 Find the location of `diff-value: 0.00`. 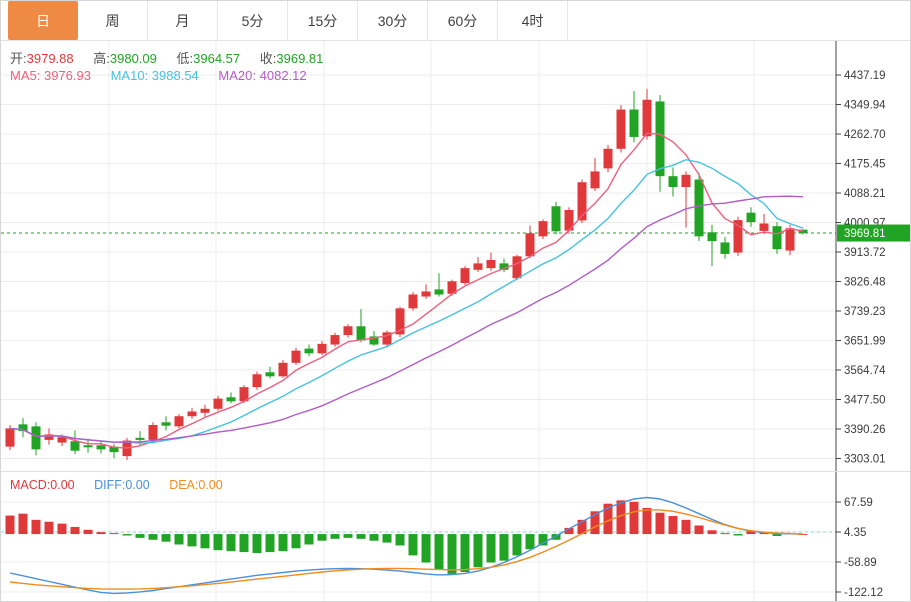

diff-value: 0.00 is located at coordinates (137, 485).